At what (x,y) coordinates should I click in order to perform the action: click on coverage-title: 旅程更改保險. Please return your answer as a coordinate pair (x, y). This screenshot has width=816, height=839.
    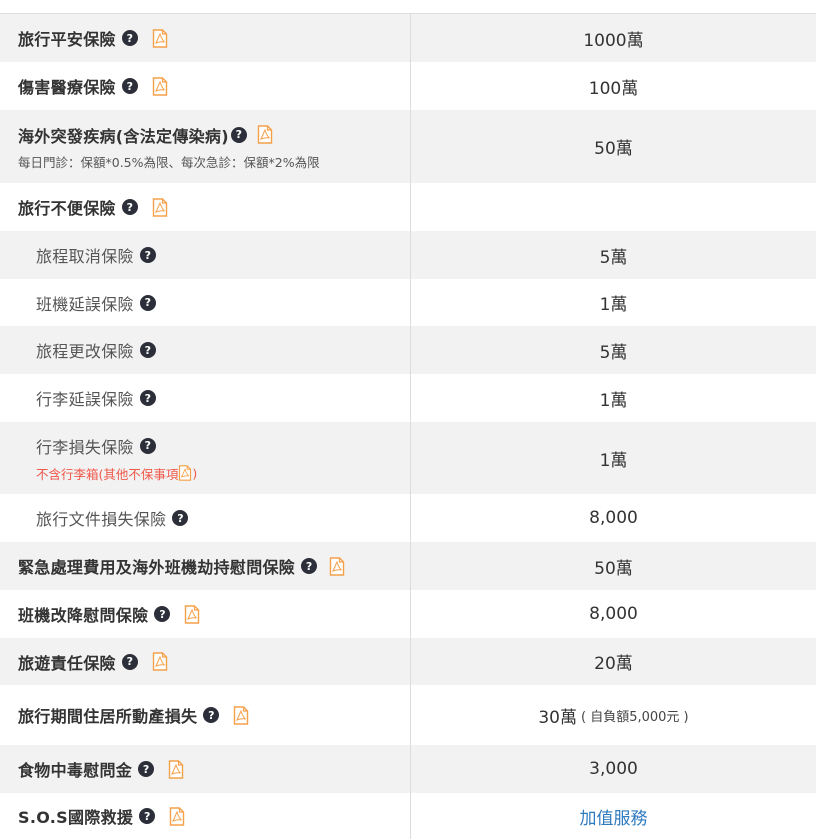
    Looking at the image, I should click on (85, 351).